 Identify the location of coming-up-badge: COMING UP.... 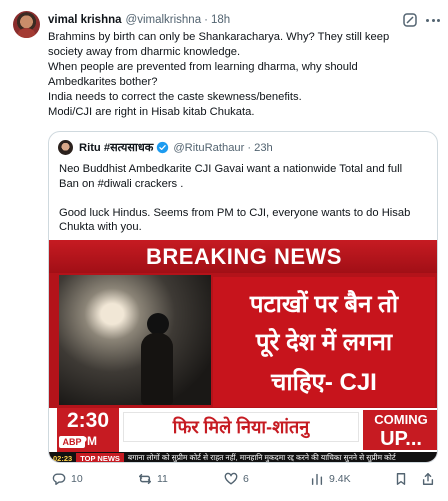
(400, 430).